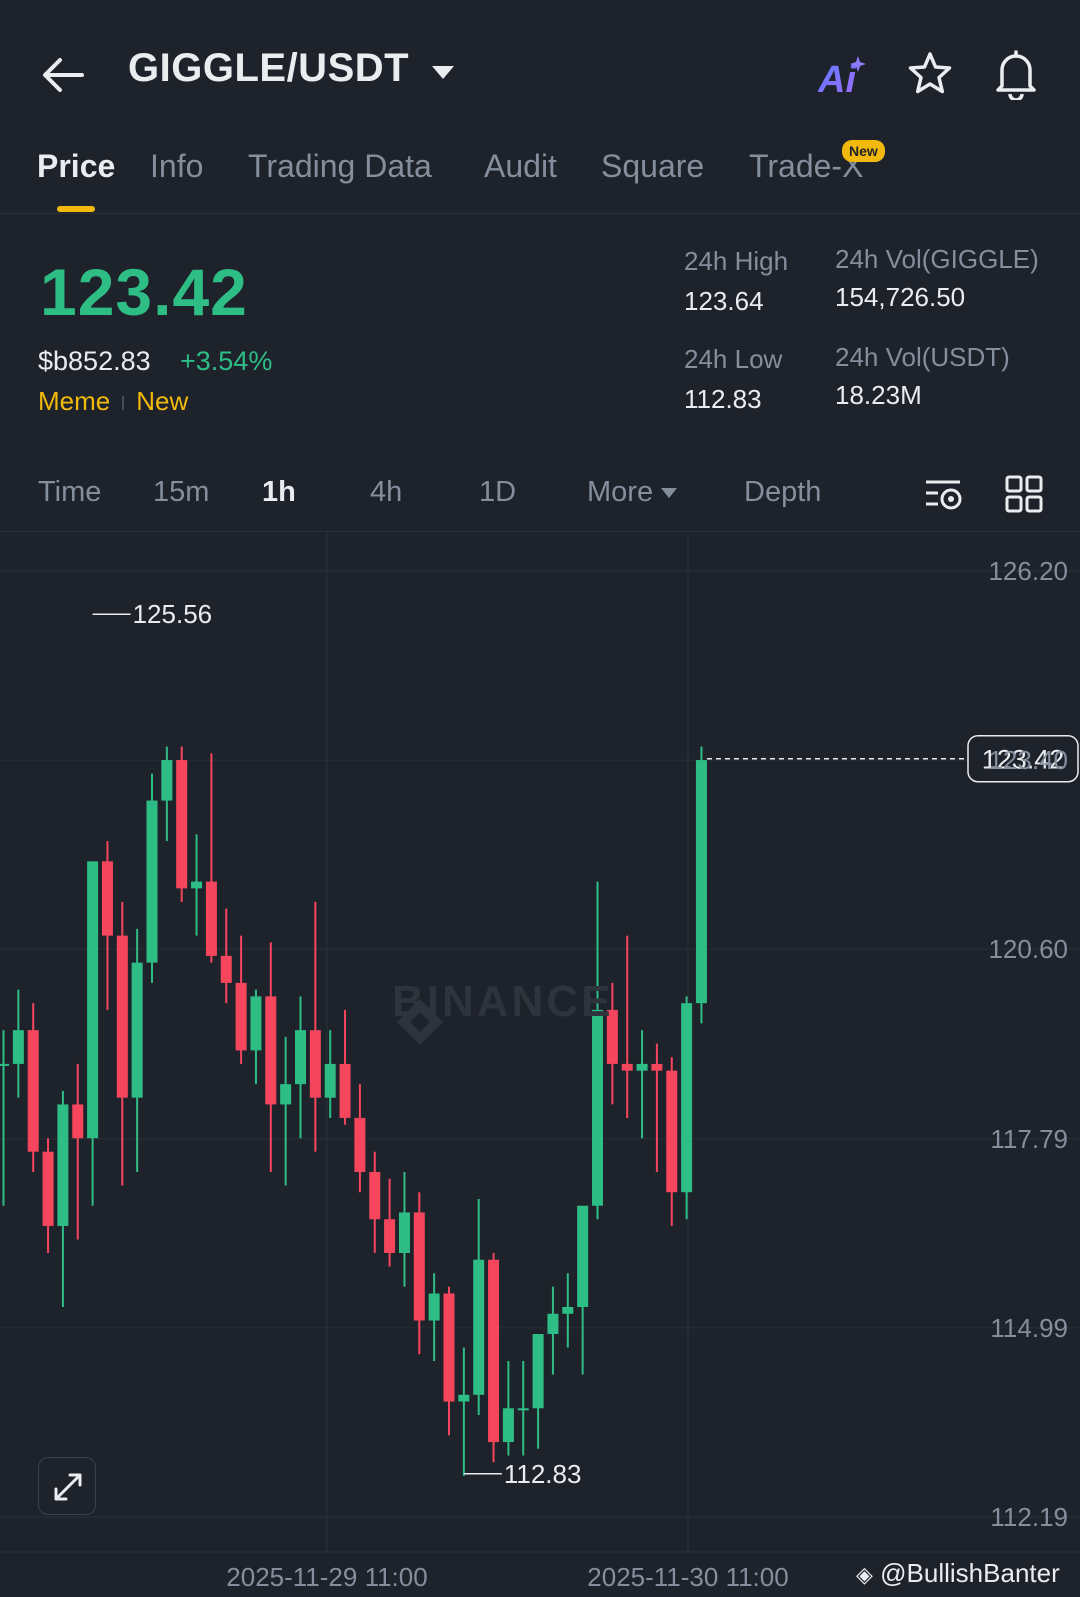 The image size is (1080, 1597). Describe the element at coordinates (723, 399) in the screenshot. I see `stat-low-value: 112.83` at that location.